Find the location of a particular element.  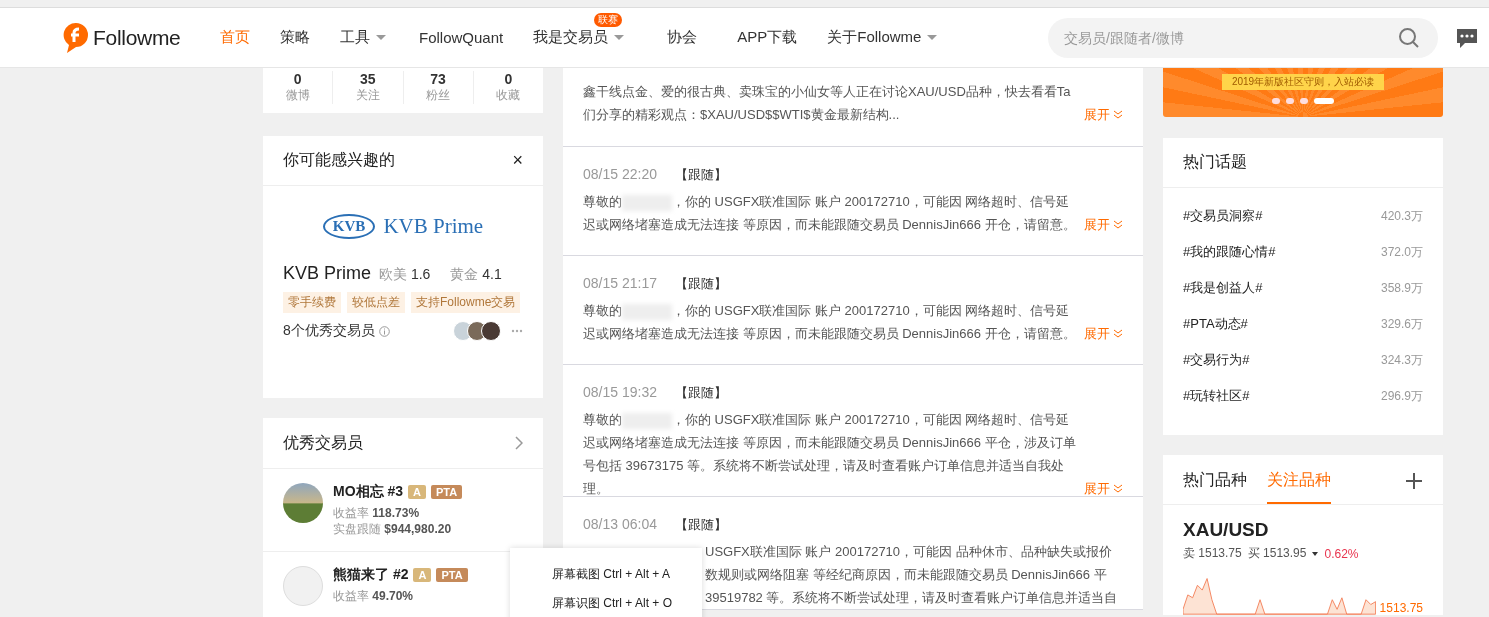

nav-link: APP下载 is located at coordinates (767, 37).